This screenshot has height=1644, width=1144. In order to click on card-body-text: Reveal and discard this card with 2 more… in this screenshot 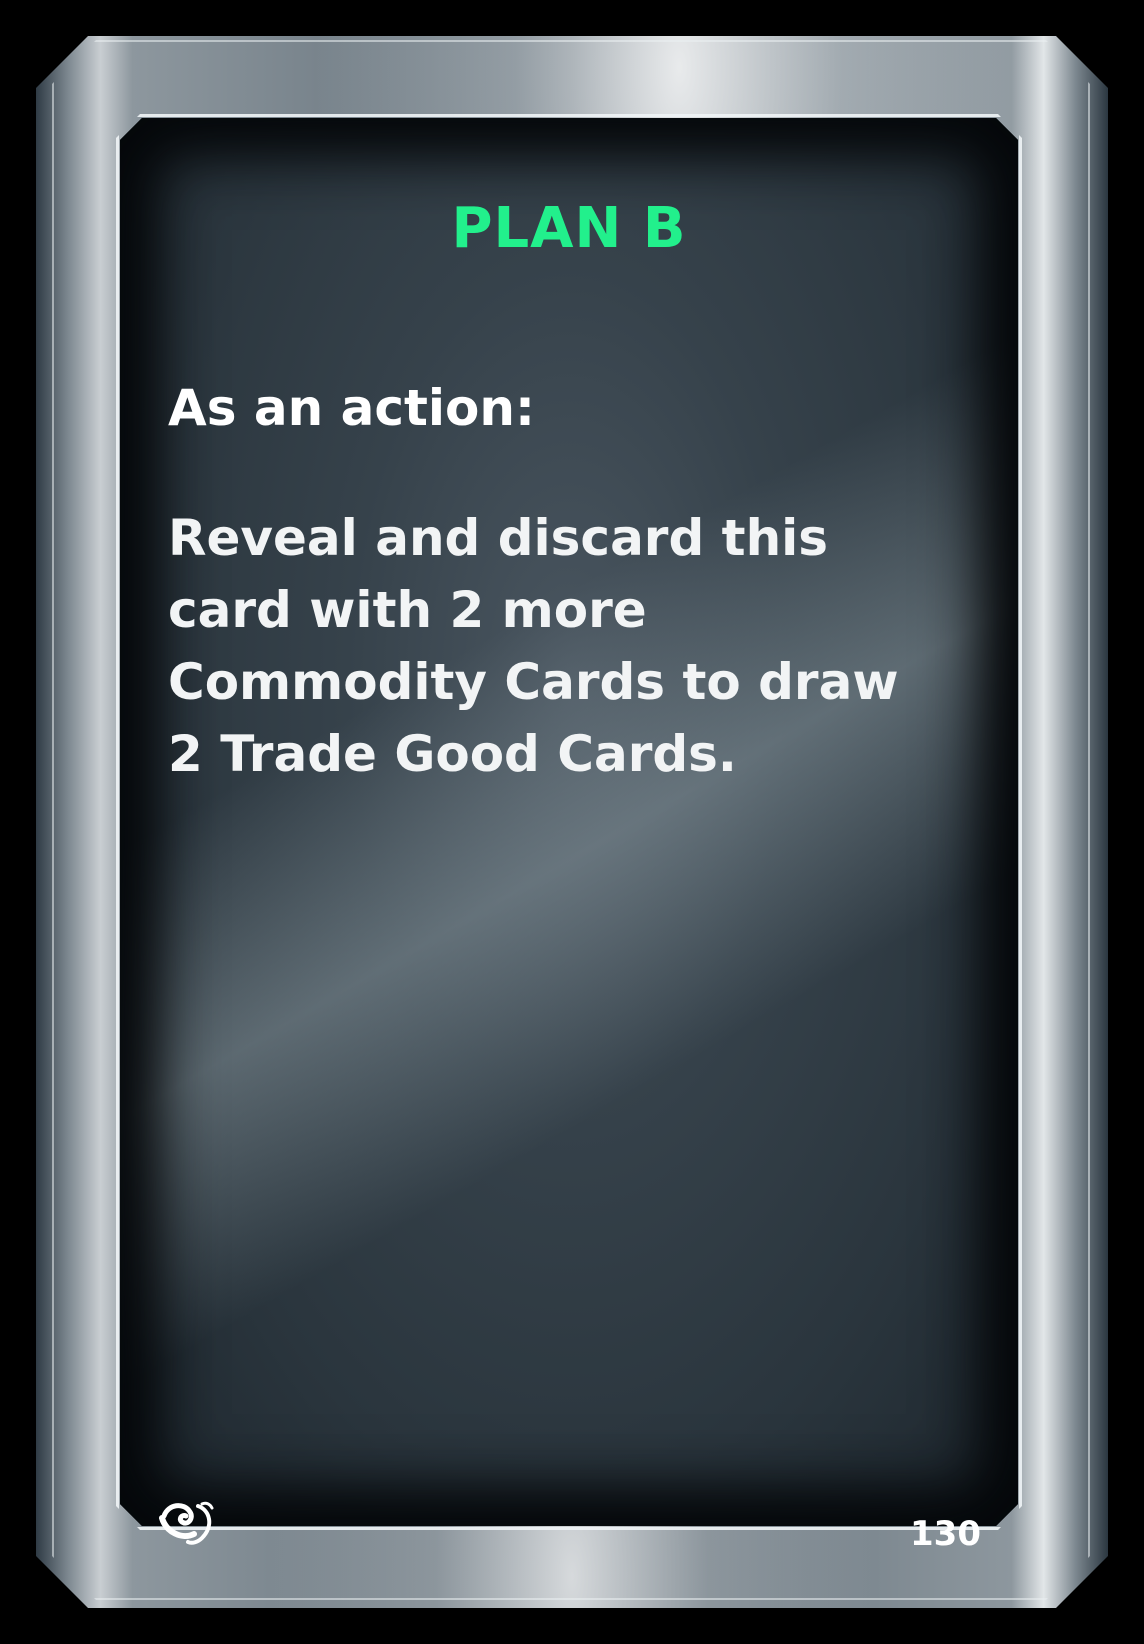, I will do `click(533, 646)`.